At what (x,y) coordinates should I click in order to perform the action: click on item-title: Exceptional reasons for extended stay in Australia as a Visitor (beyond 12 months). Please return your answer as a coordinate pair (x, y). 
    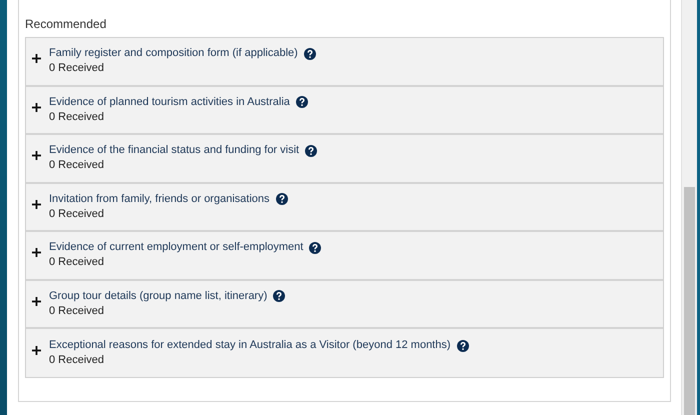
    Looking at the image, I should click on (250, 345).